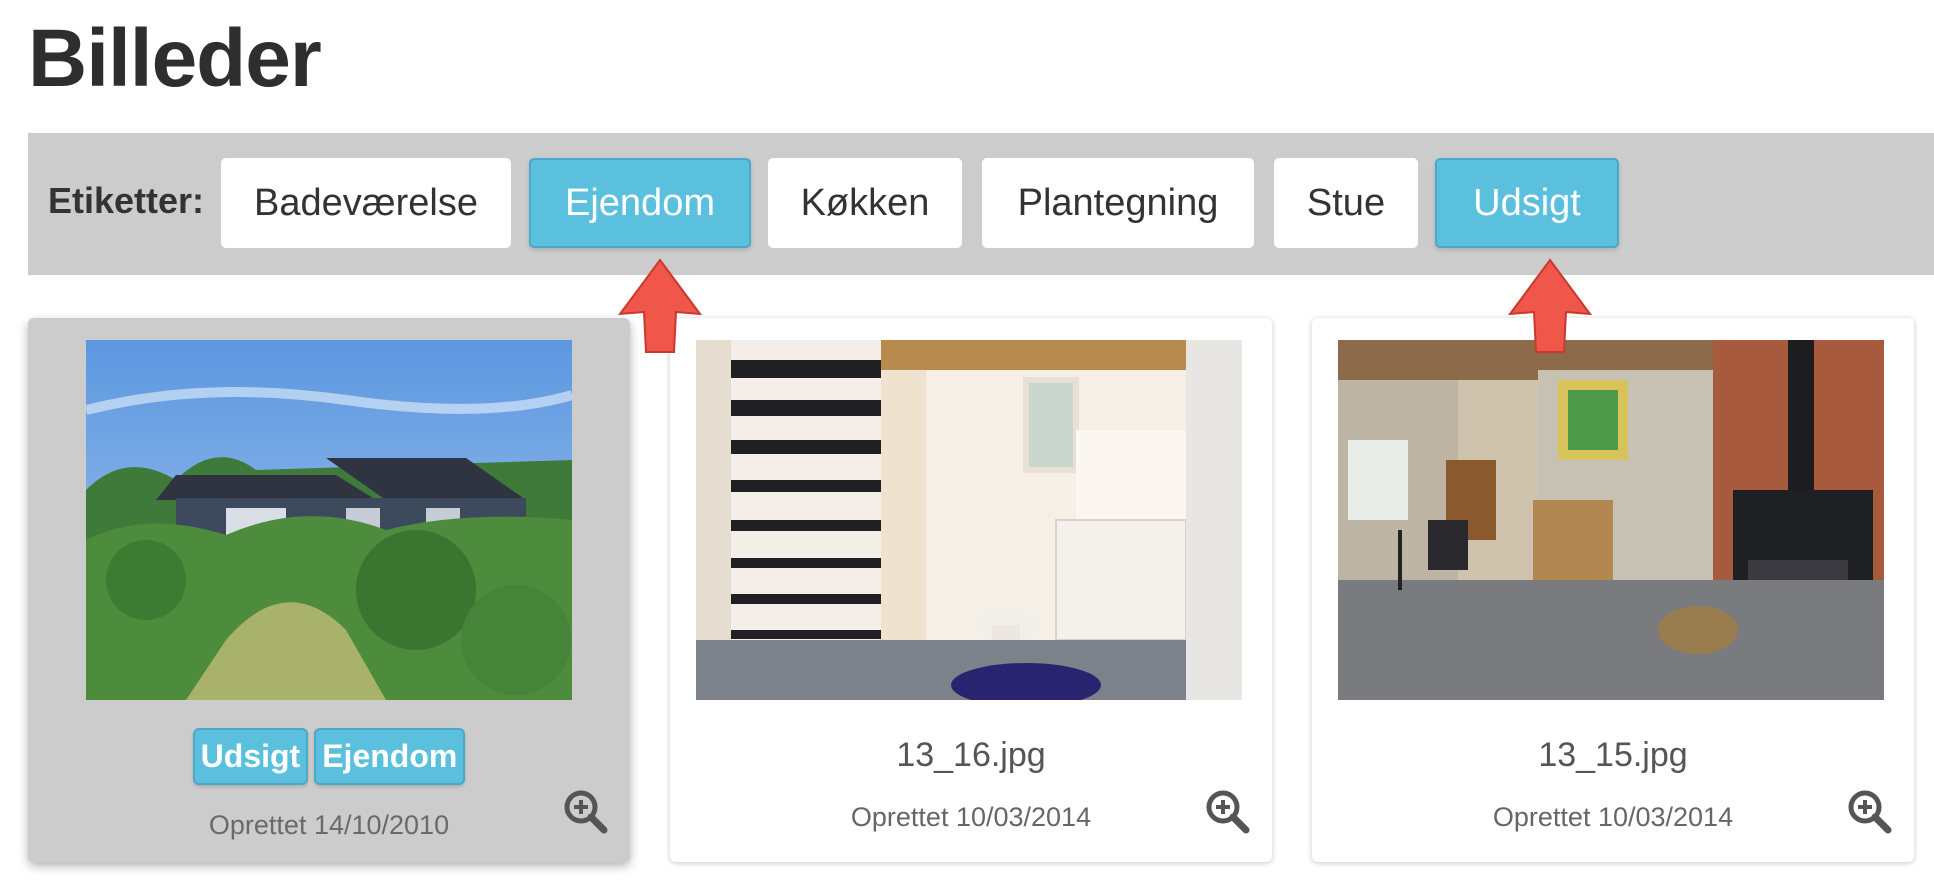 This screenshot has height=894, width=1934. Describe the element at coordinates (126, 200) in the screenshot. I see `tag-bar-label: Etiketter:` at that location.